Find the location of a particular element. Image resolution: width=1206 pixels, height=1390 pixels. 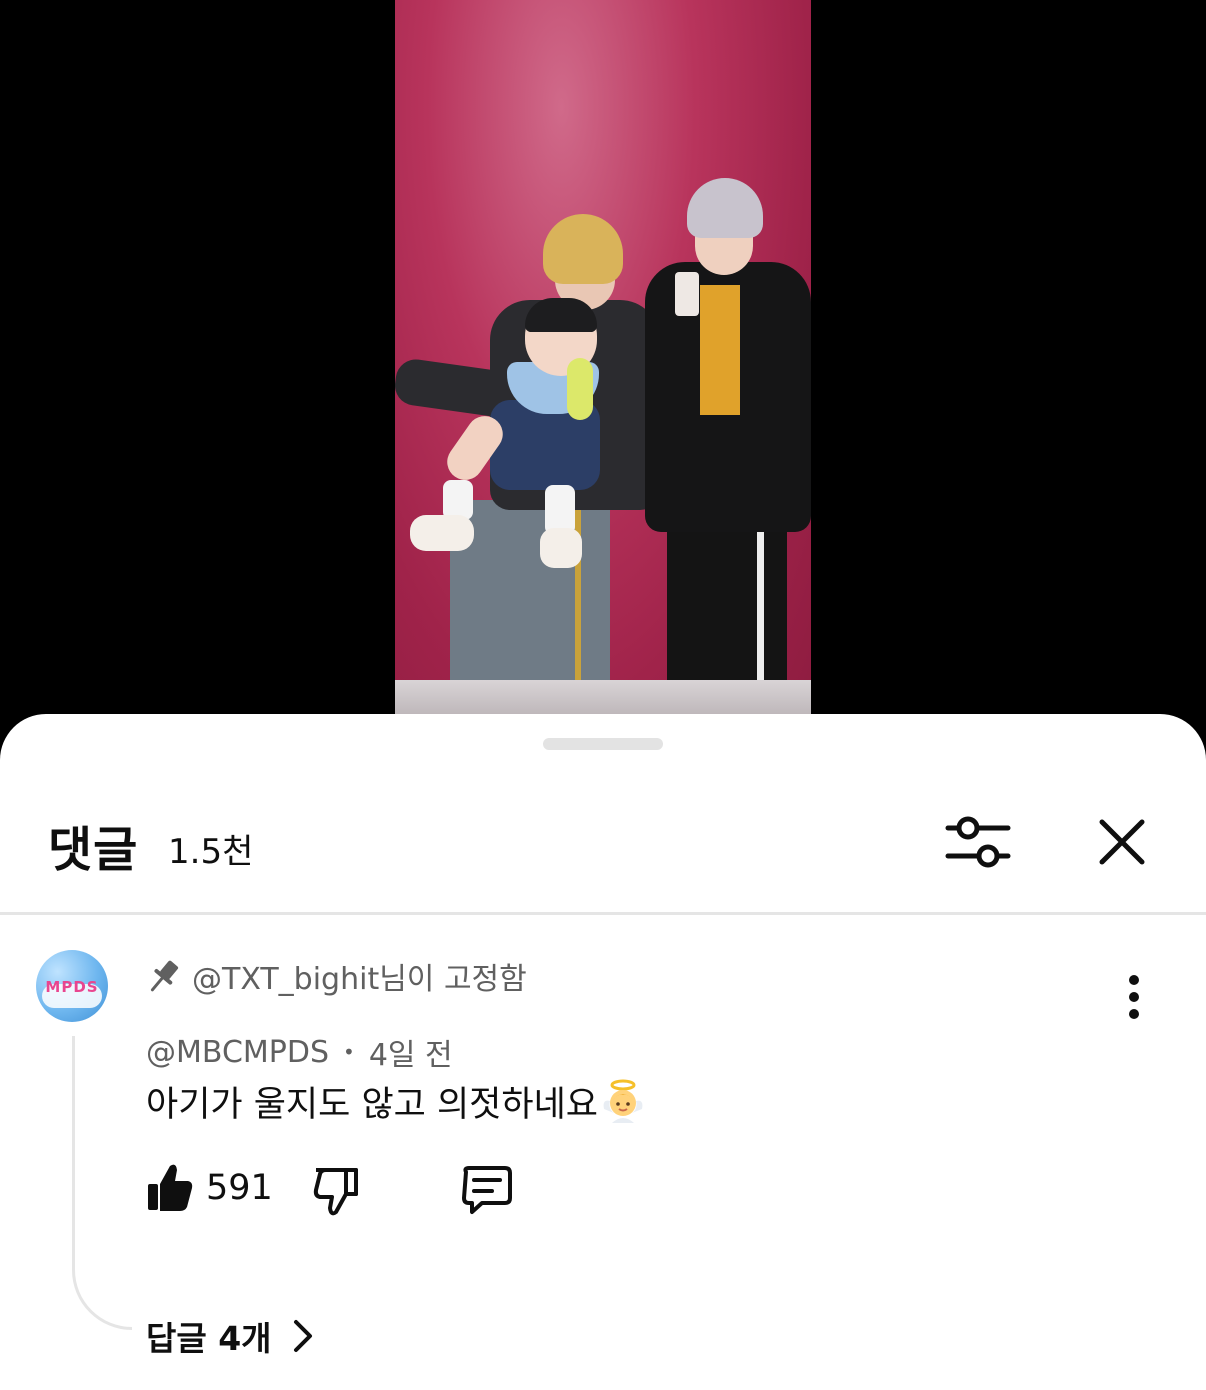

comment-text: 아기가 울지도 않고 의젓하네요 is located at coordinates (396, 1101).